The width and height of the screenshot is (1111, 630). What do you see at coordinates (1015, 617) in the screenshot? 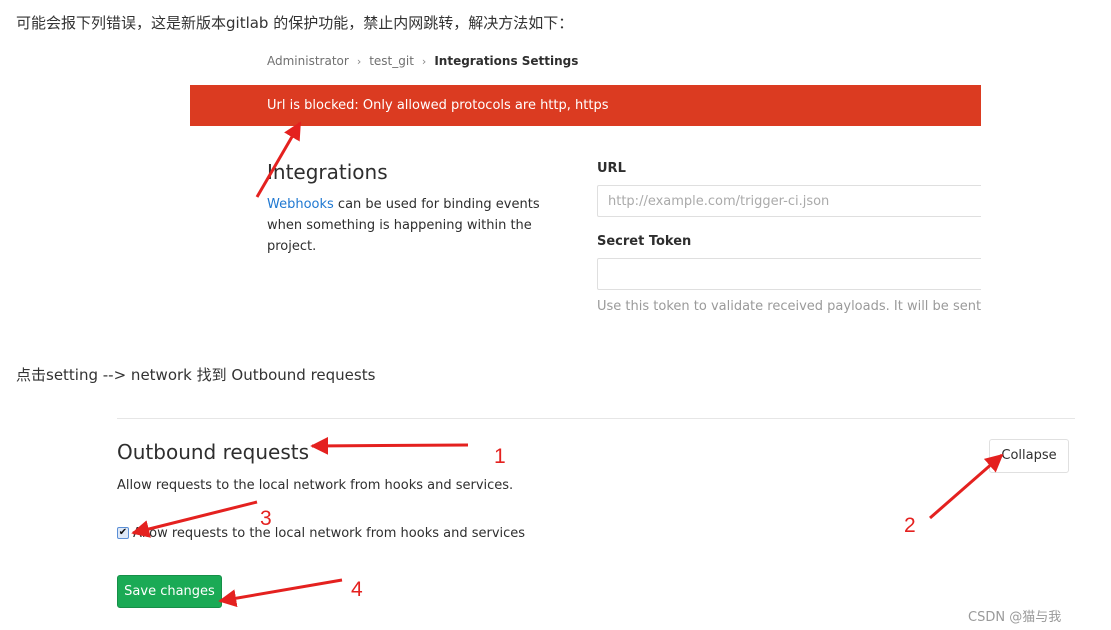
I see `csdn-watermark: CSDN @猫与我` at bounding box center [1015, 617].